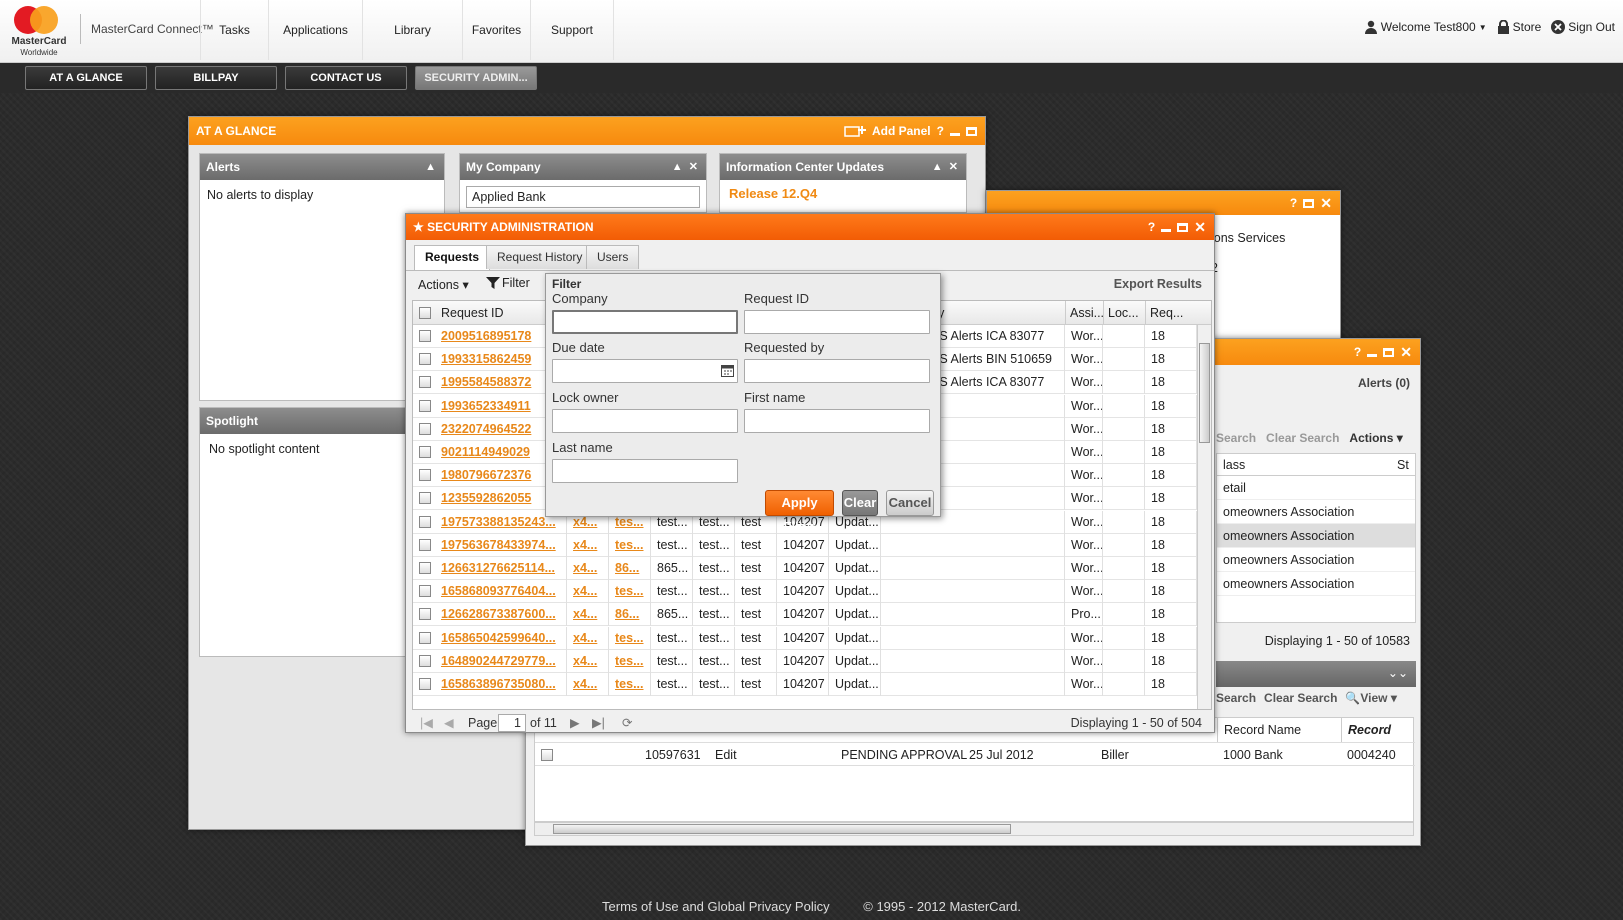 This screenshot has height=920, width=1623. Describe the element at coordinates (449, 723) in the screenshot. I see `prev-page-icon: ◀` at that location.